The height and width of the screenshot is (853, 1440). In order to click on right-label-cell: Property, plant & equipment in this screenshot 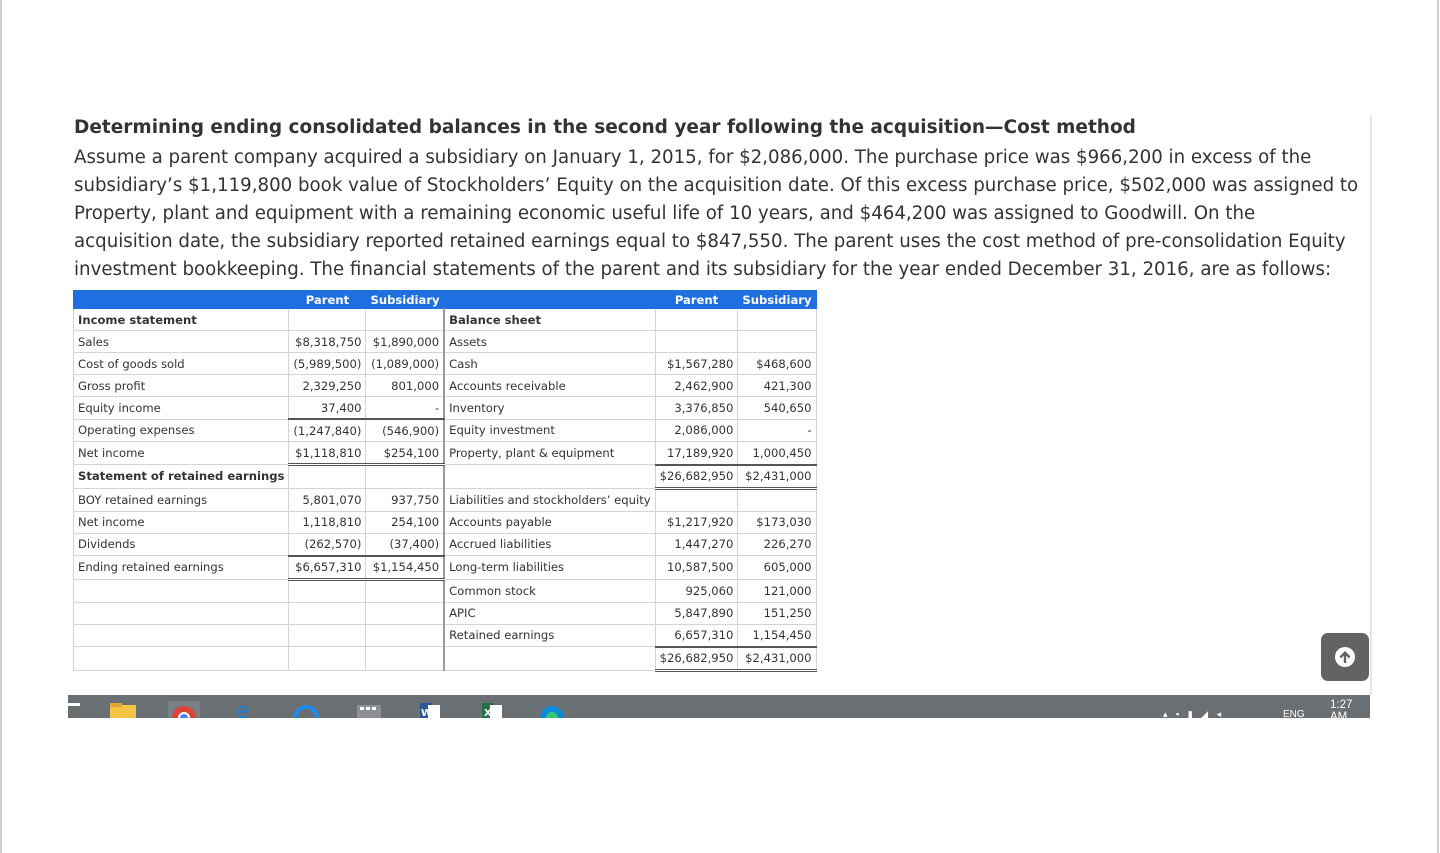, I will do `click(549, 453)`.